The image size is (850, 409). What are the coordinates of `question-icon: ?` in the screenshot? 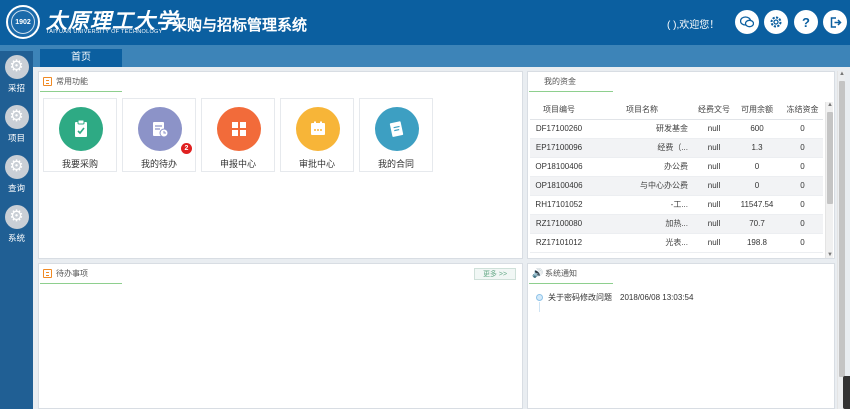 It's located at (806, 22).